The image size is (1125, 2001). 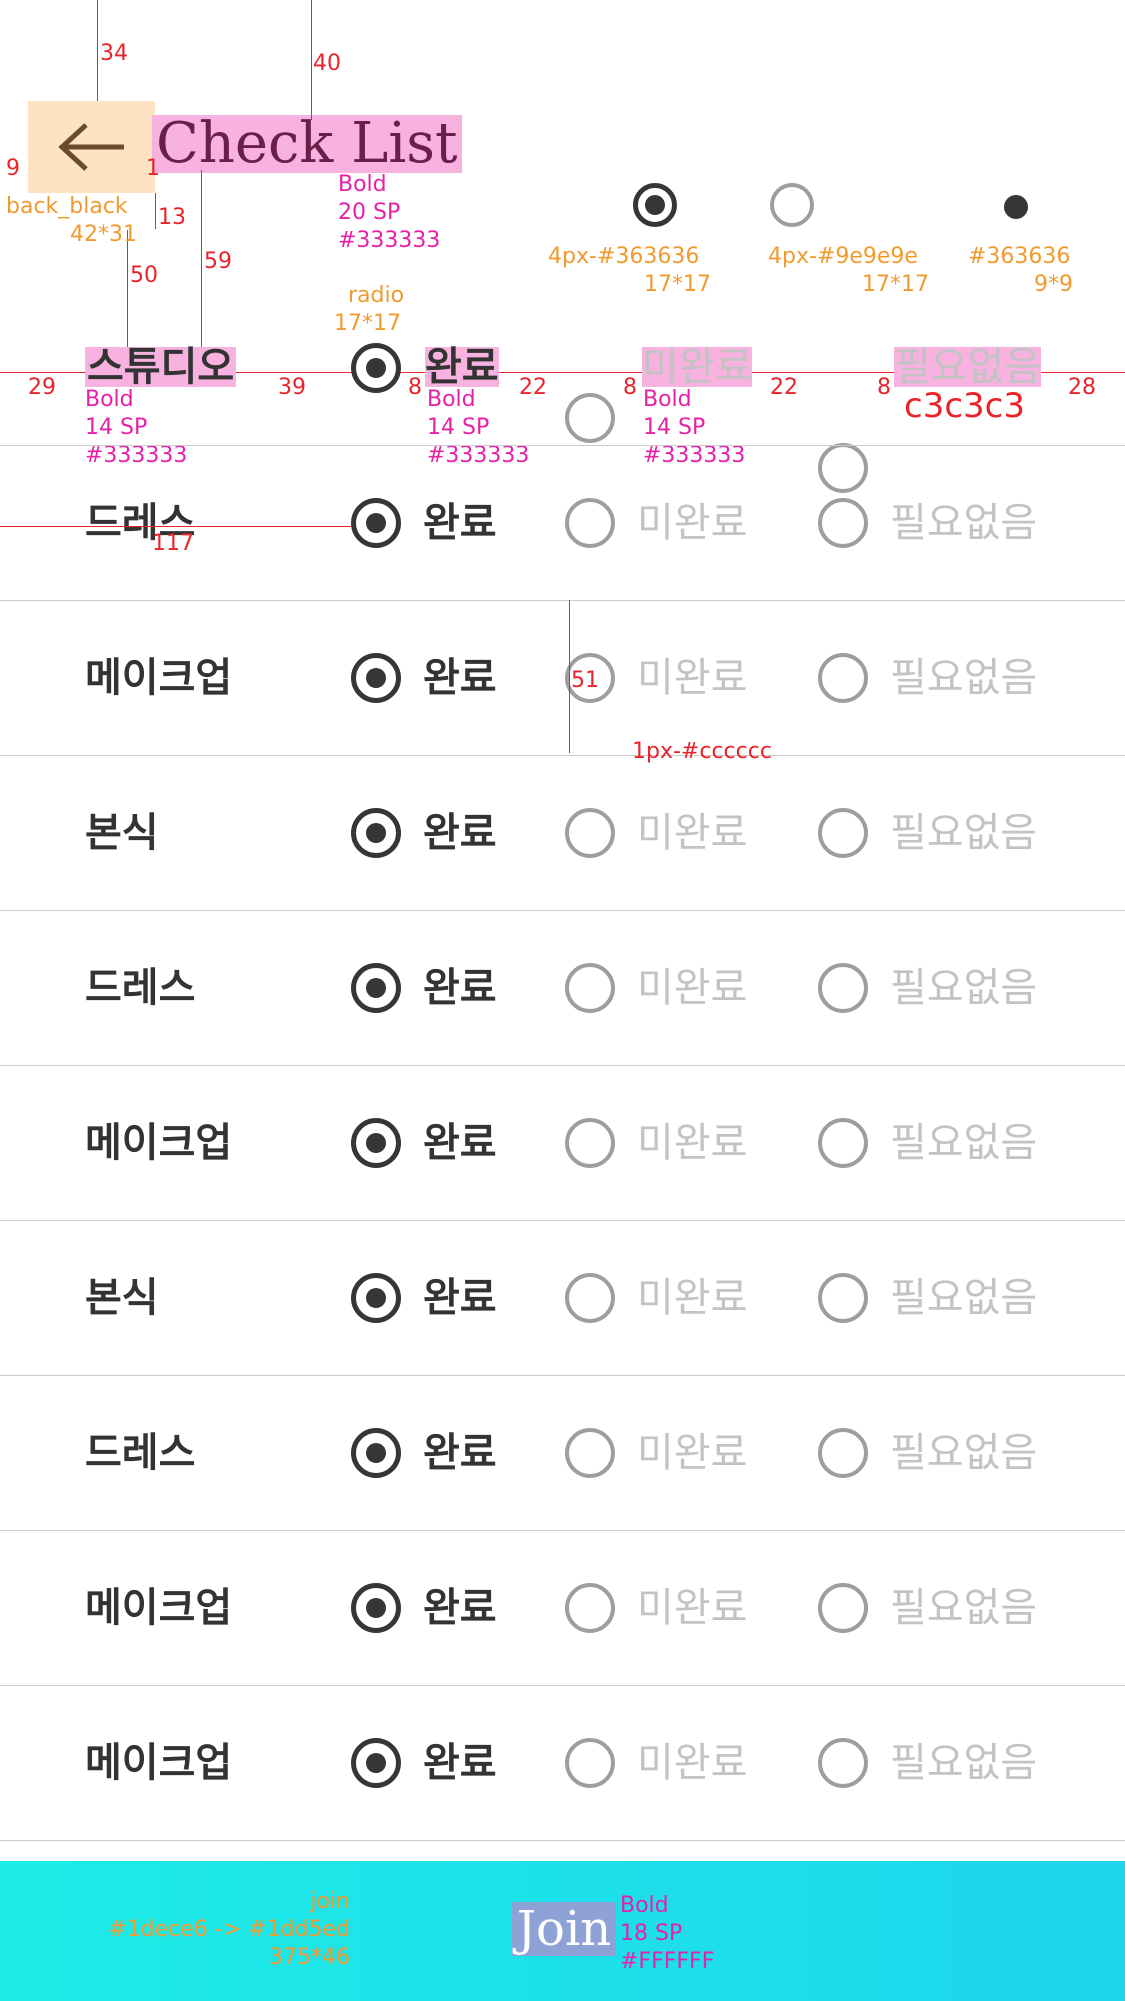 I want to click on measure-label: 39, so click(x=292, y=387).